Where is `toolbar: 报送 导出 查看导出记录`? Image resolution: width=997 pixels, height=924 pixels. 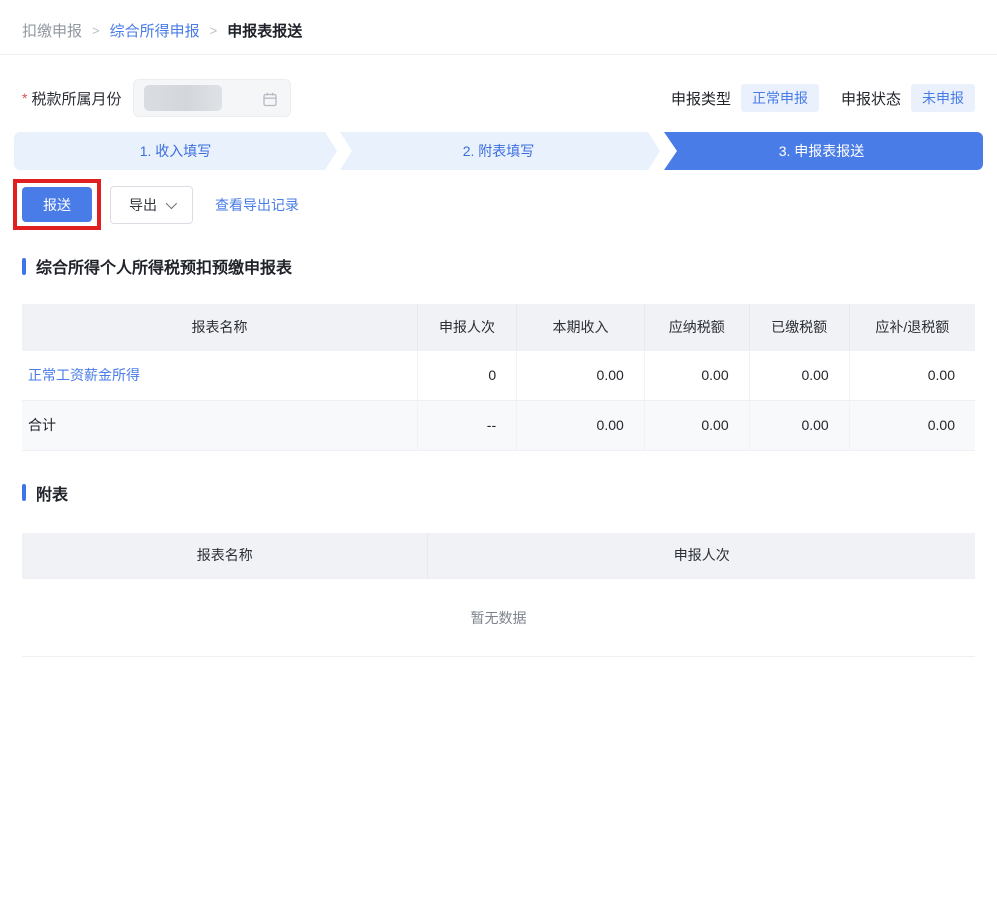 toolbar: 报送 导出 查看导出记录 is located at coordinates (505, 204).